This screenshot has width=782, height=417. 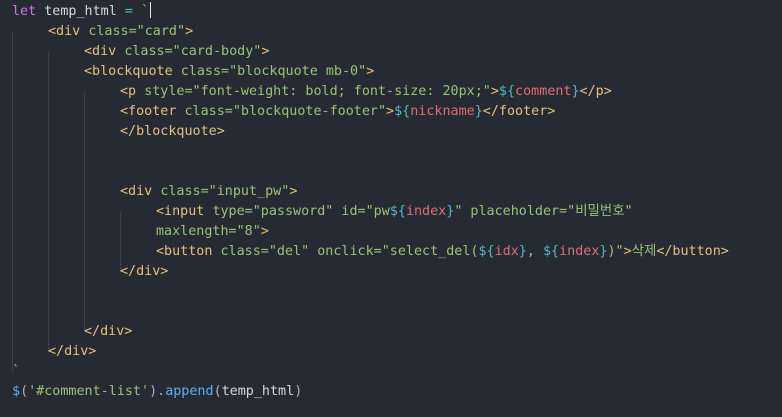 I want to click on code-token: class="card", so click(x=137, y=31).